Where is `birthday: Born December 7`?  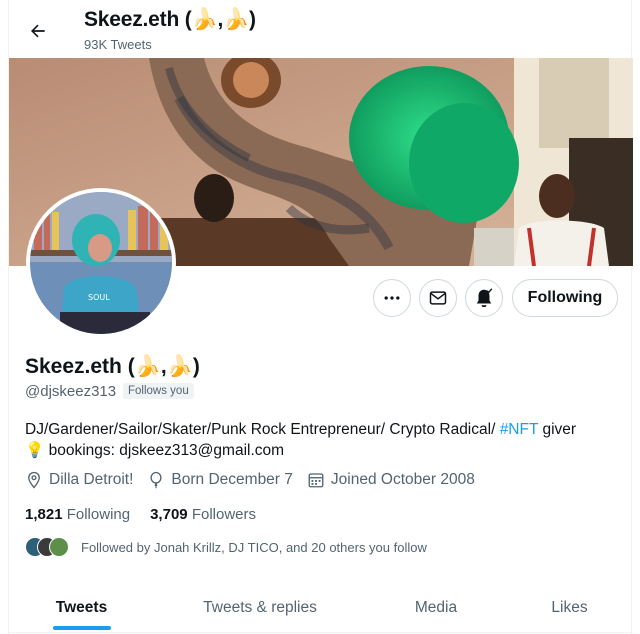
birthday: Born December 7 is located at coordinates (220, 480).